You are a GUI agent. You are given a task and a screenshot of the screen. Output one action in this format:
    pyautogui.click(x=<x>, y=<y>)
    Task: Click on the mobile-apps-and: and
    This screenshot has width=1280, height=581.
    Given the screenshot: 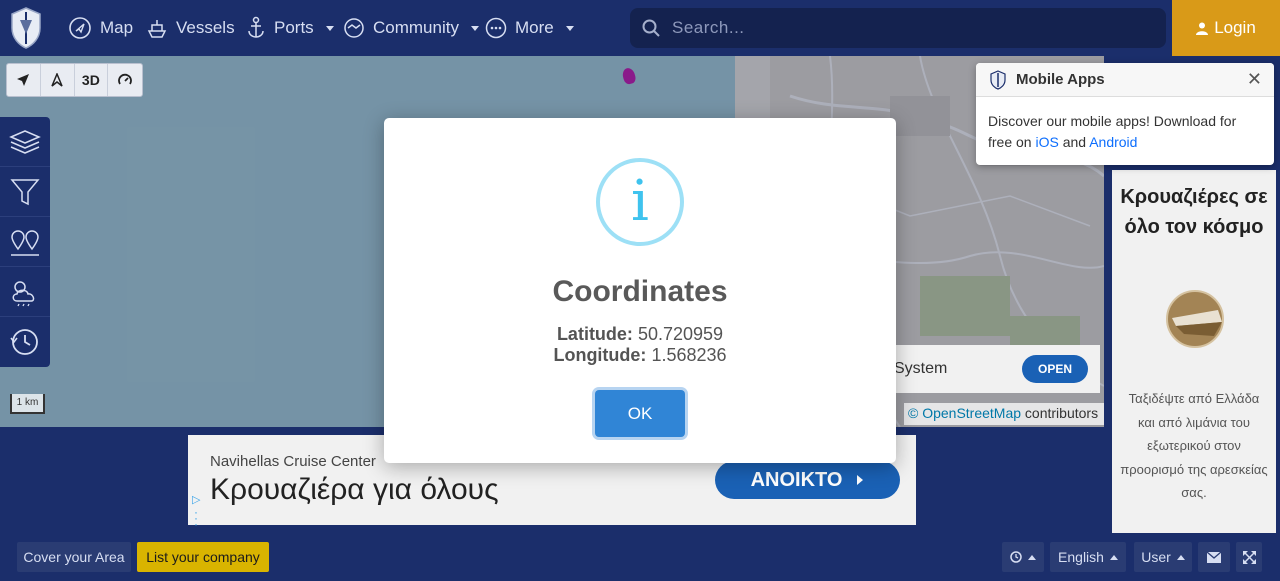 What is the action you would take?
    pyautogui.click(x=1074, y=142)
    